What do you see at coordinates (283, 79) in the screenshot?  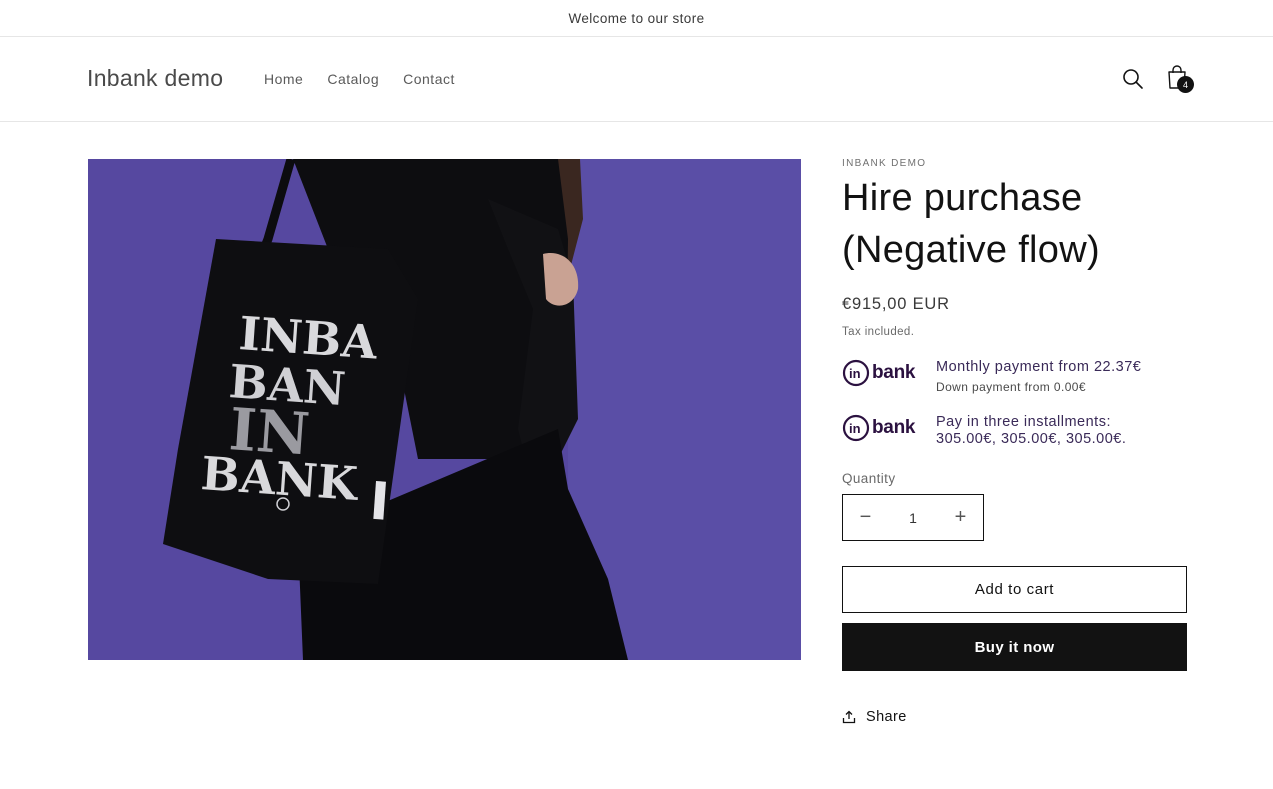 I see `nav-home: Home` at bounding box center [283, 79].